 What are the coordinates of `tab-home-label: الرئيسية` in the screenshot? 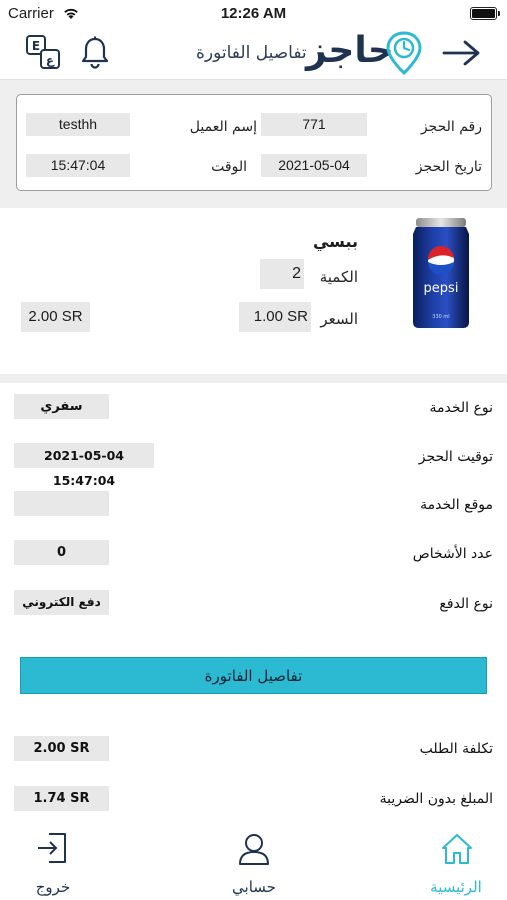 It's located at (456, 887).